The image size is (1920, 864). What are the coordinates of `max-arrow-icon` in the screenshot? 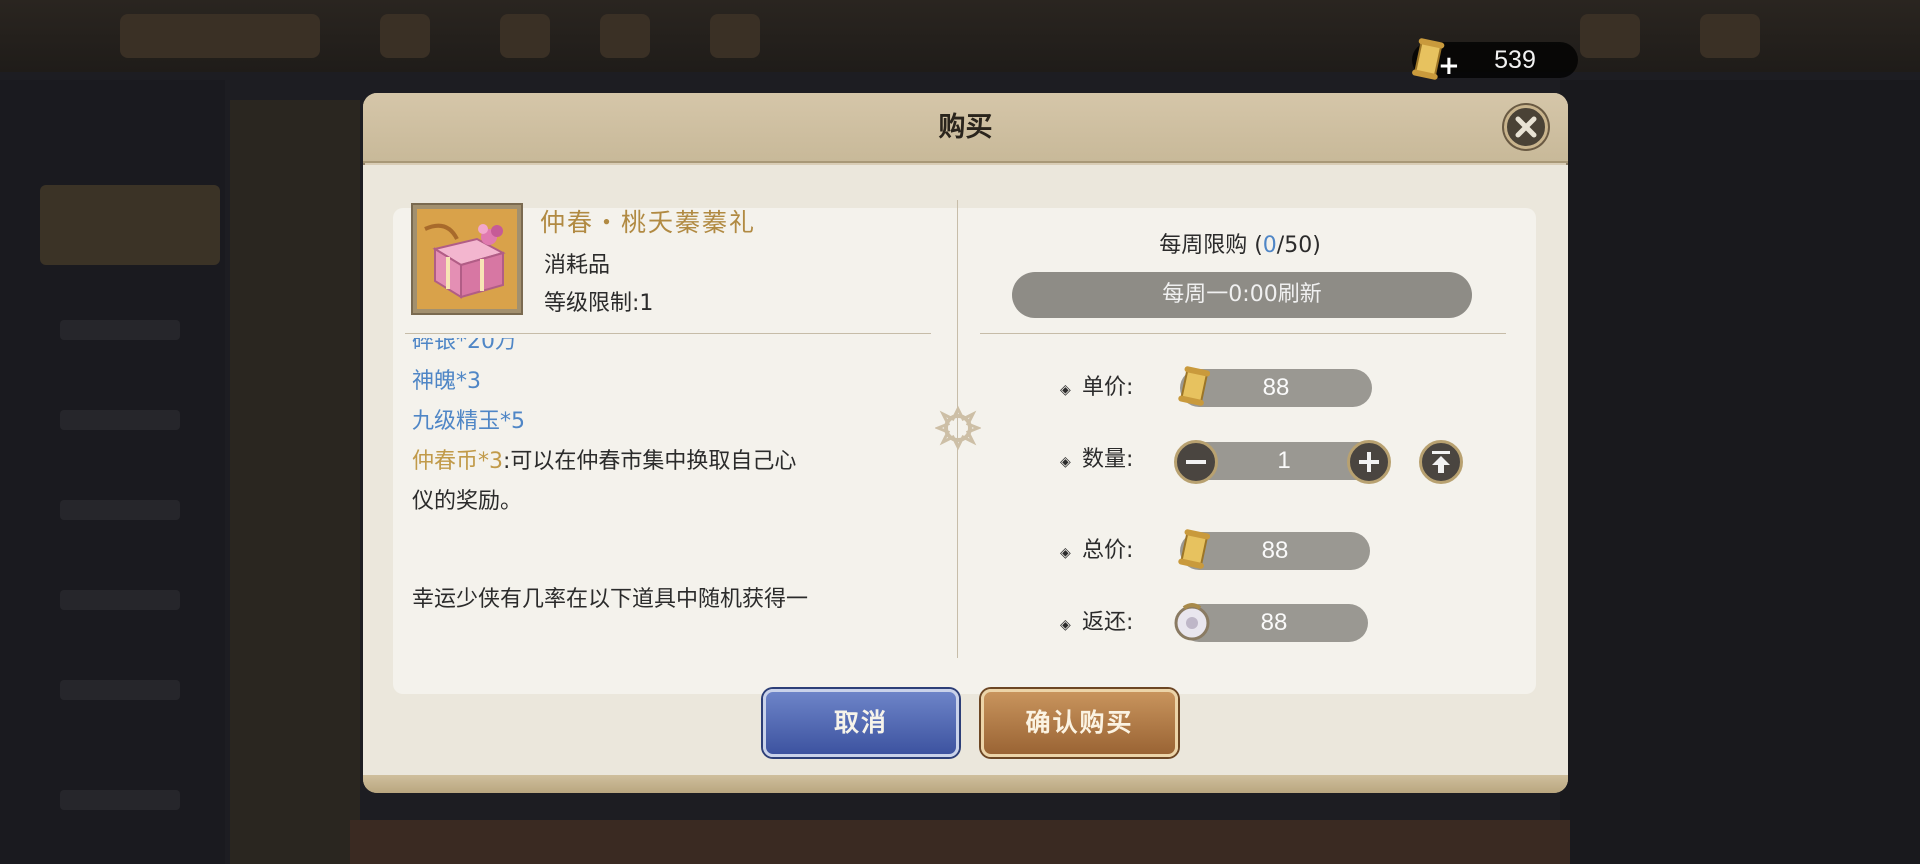 It's located at (1441, 462).